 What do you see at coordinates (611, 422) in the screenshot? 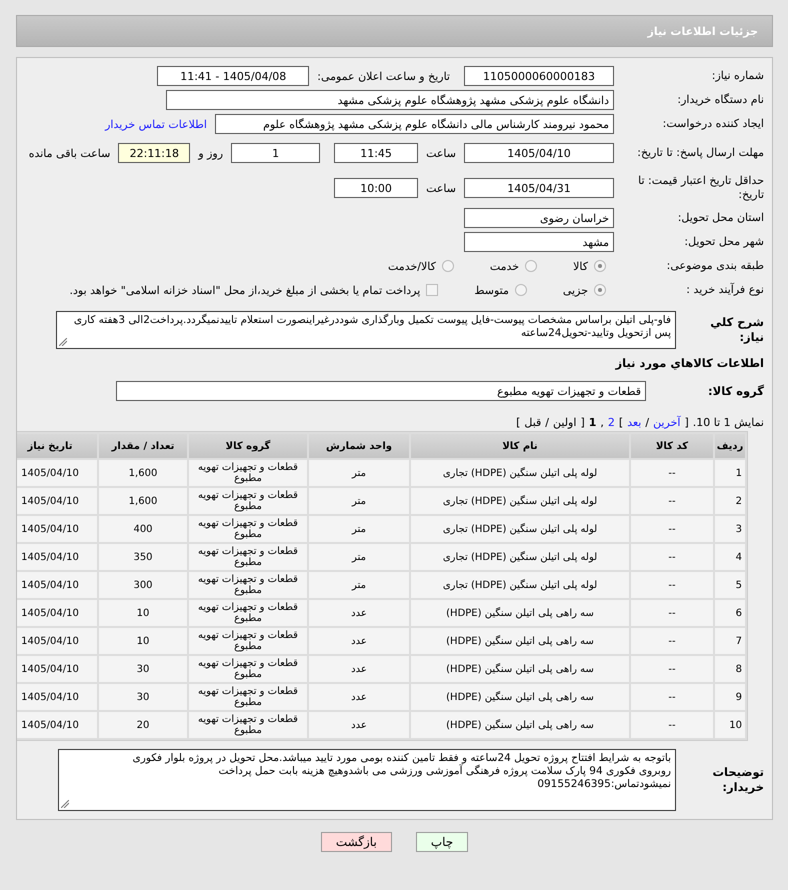
I see `pagination-link: 2` at bounding box center [611, 422].